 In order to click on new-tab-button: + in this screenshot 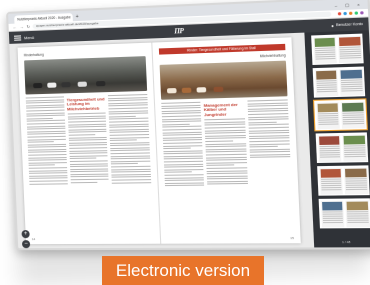, I will do `click(77, 17)`.